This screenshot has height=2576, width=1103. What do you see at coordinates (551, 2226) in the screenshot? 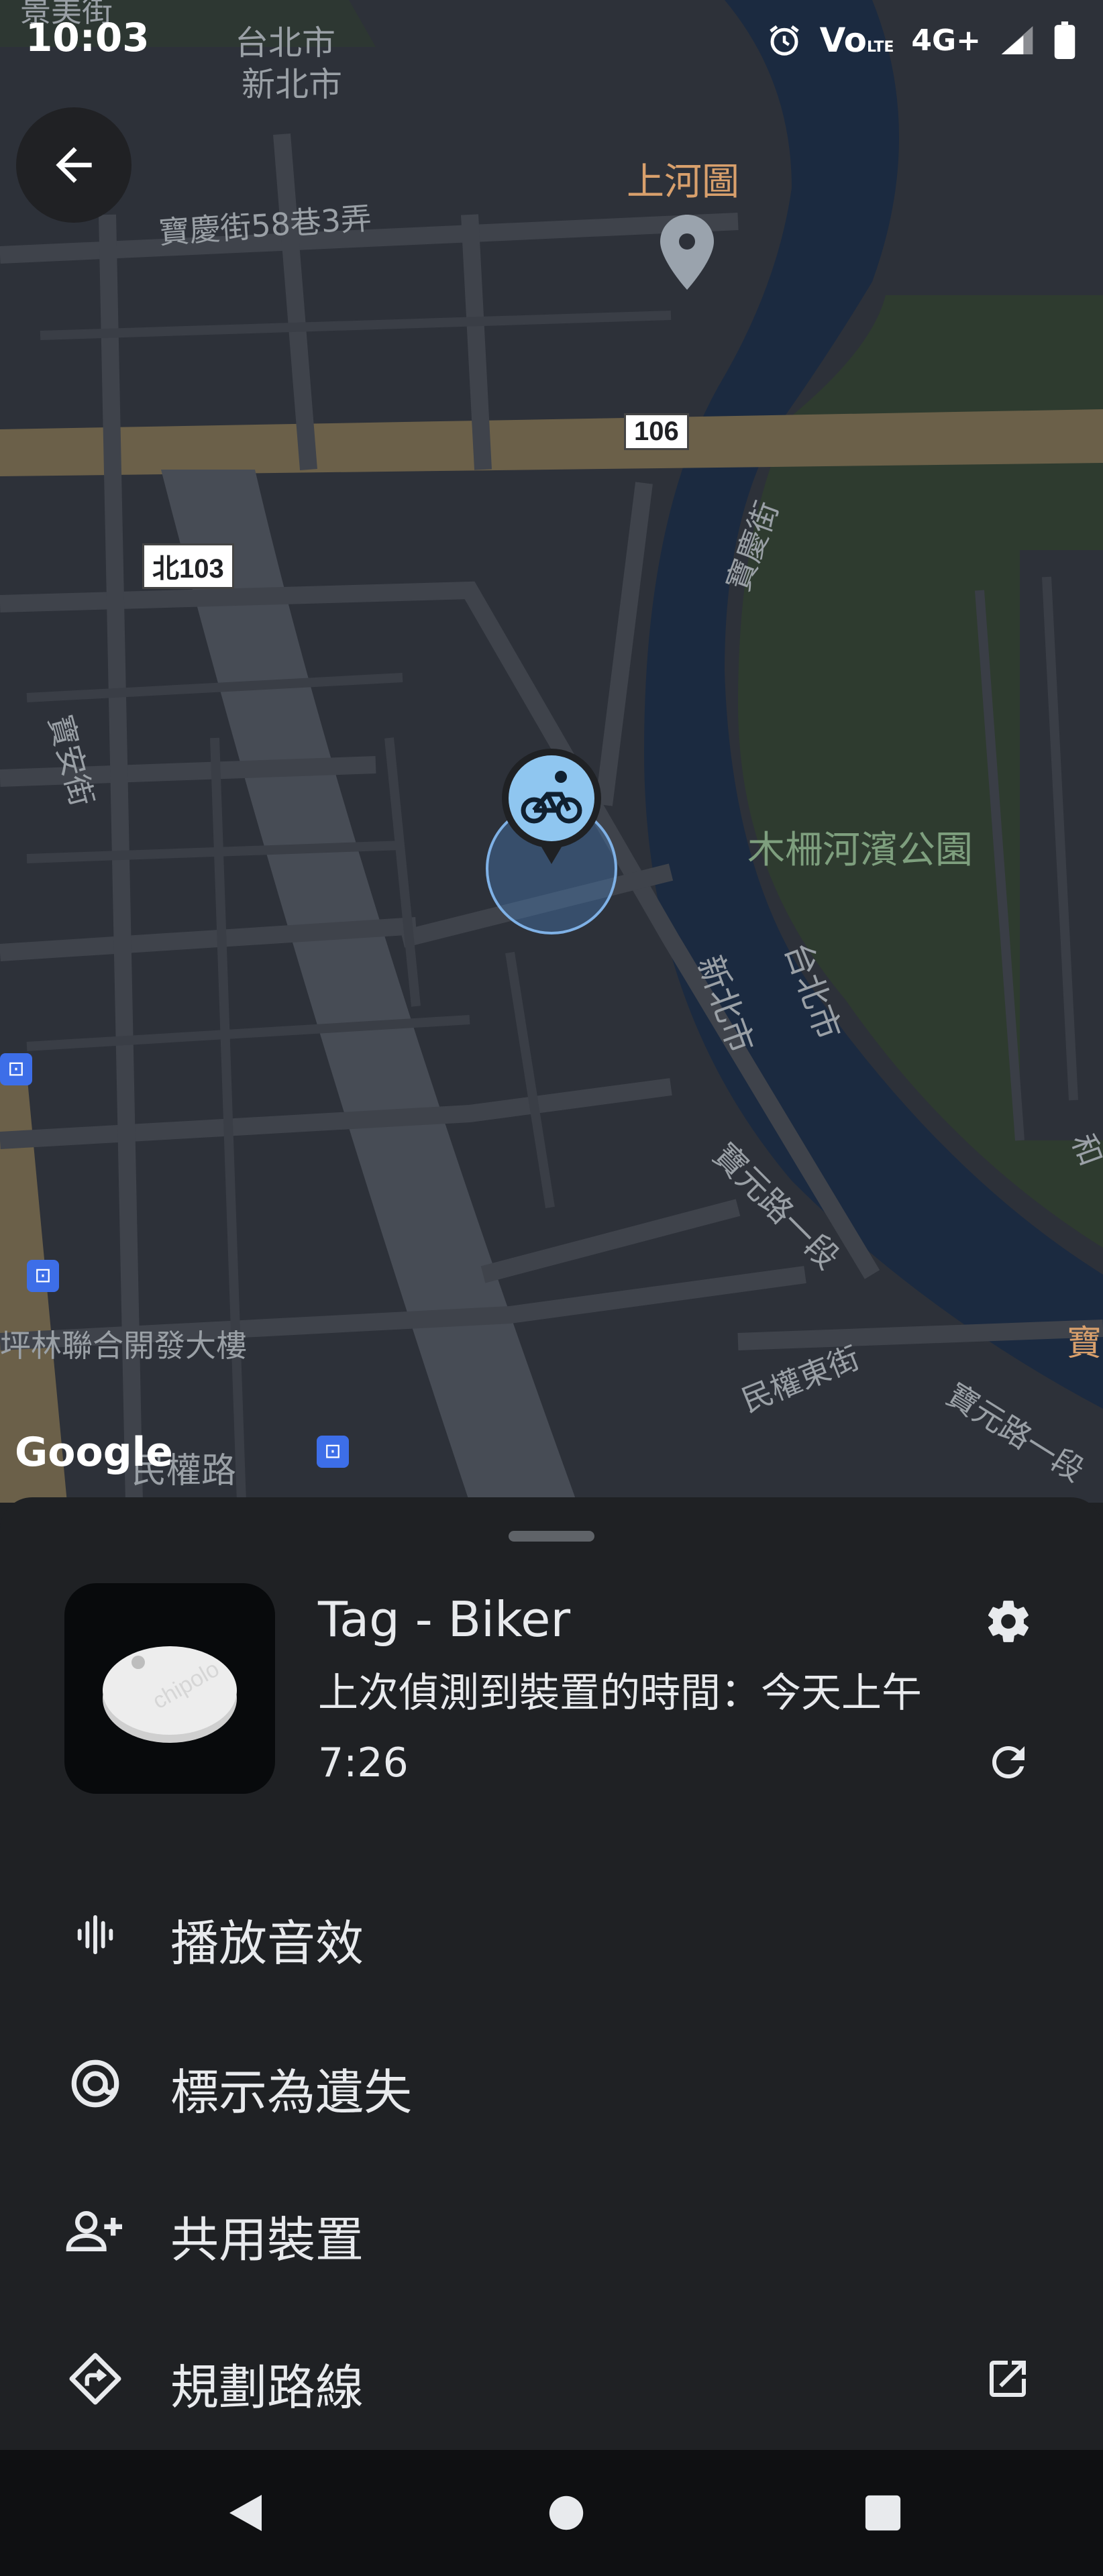
I see `share-device-item: 共用裝置` at bounding box center [551, 2226].